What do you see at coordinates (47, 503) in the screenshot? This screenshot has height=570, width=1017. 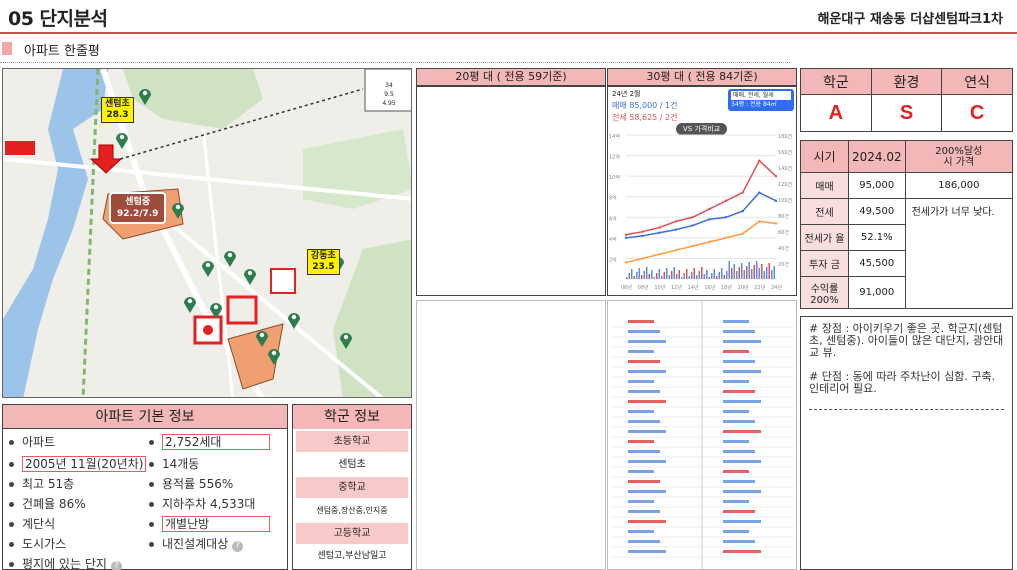 I see `info-item: 건폐율 86%` at bounding box center [47, 503].